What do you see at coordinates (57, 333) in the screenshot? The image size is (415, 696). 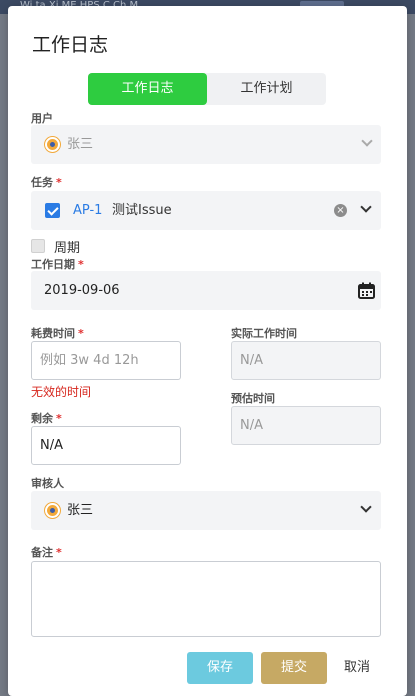 I see `time-spent-label: 耗费时间 *` at bounding box center [57, 333].